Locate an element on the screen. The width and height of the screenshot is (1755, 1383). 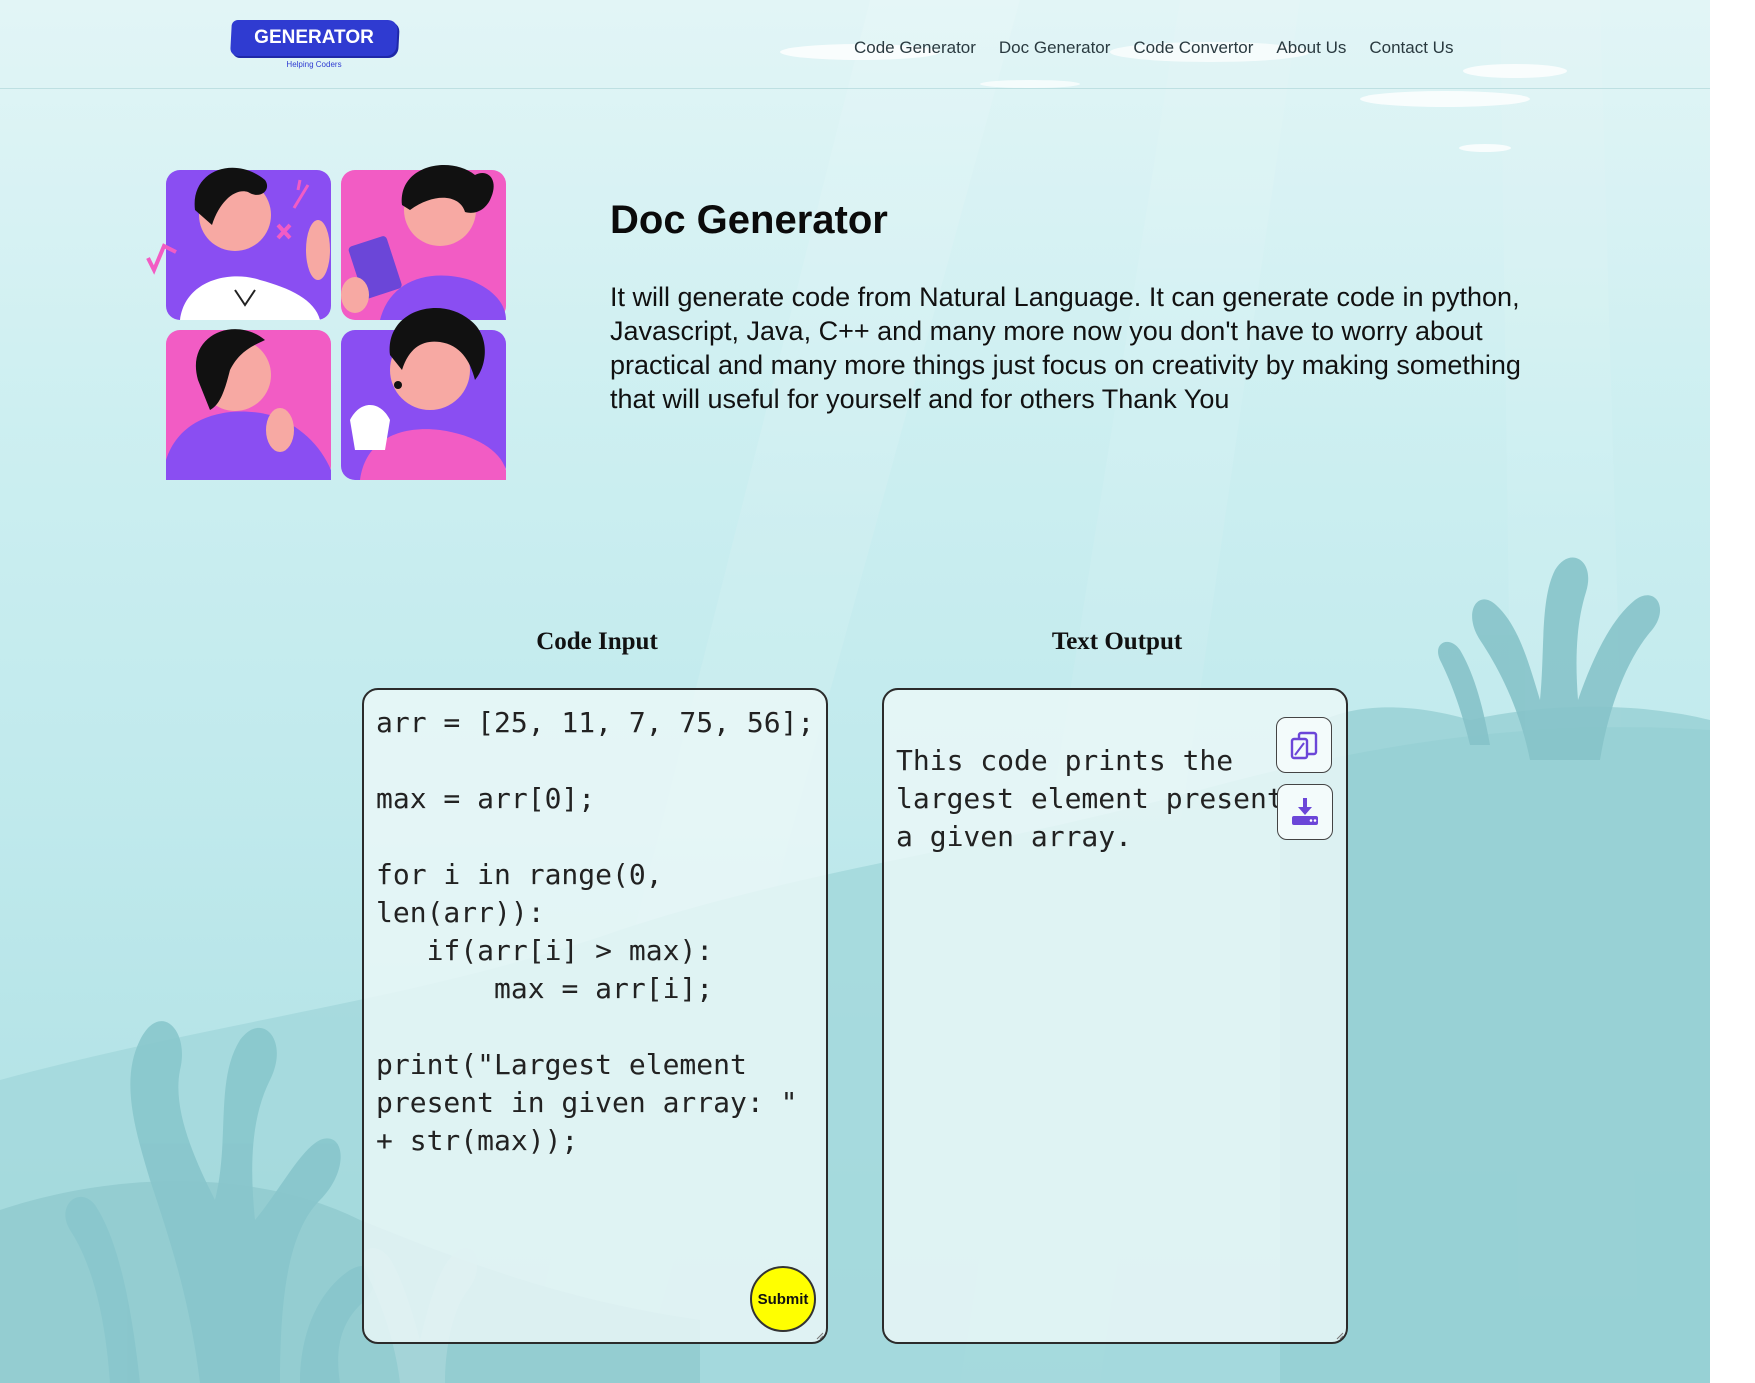
copy-button is located at coordinates (1304, 745).